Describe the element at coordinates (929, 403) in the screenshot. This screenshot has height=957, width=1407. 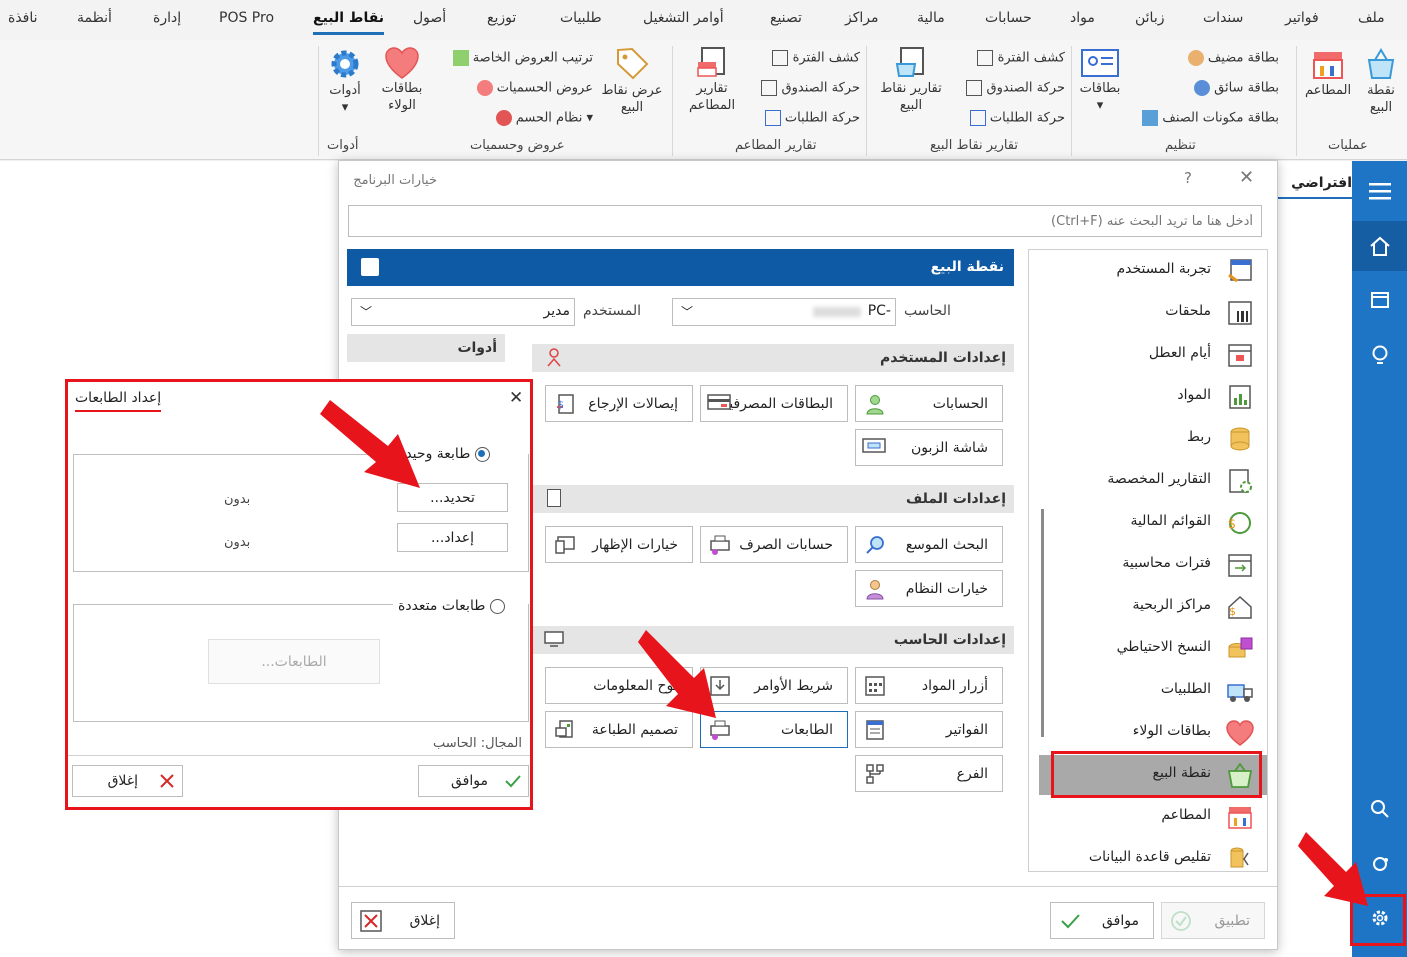
I see `accounts-button: الحسابات` at that location.